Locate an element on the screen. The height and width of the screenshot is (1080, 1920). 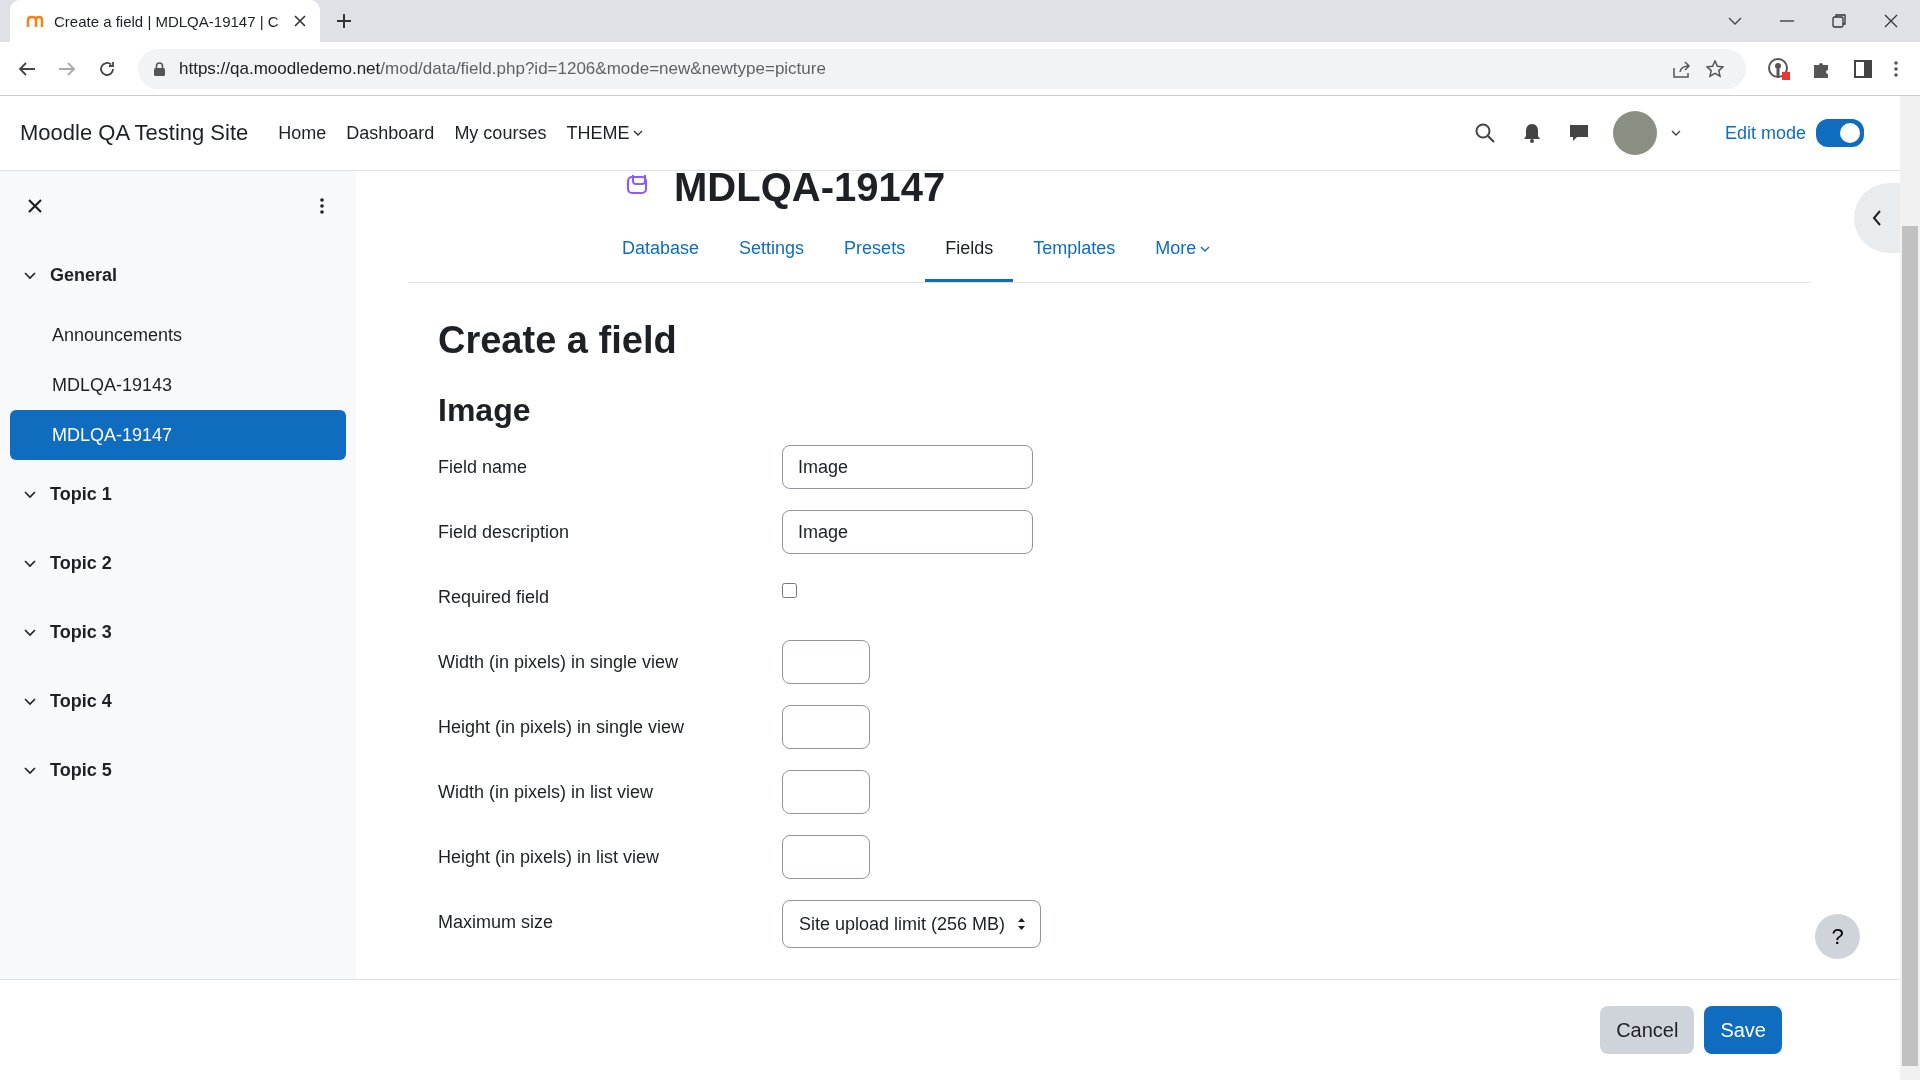
back-arrow-icon is located at coordinates (27, 68).